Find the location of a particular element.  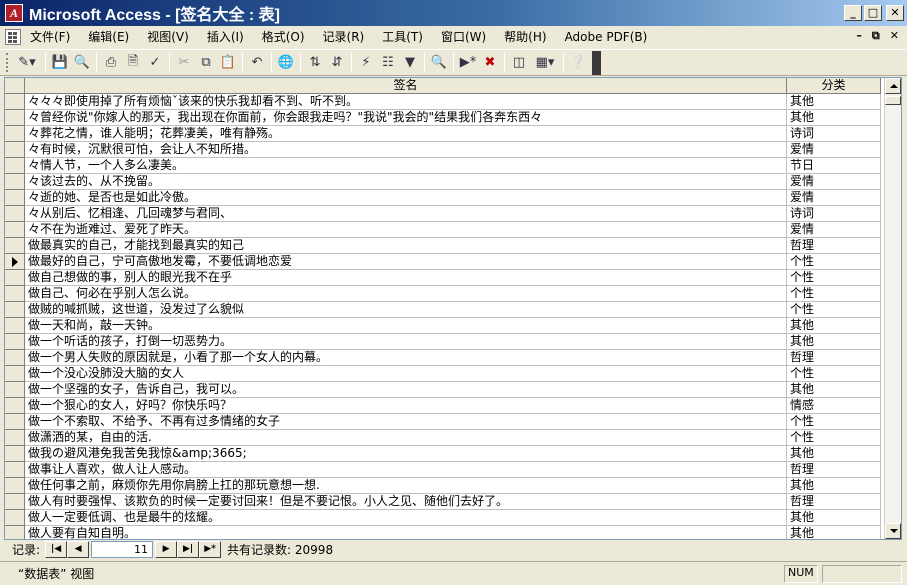

signature-cell: 々有时候，沉默很可怕，会让人不知所措。 is located at coordinates (406, 150).